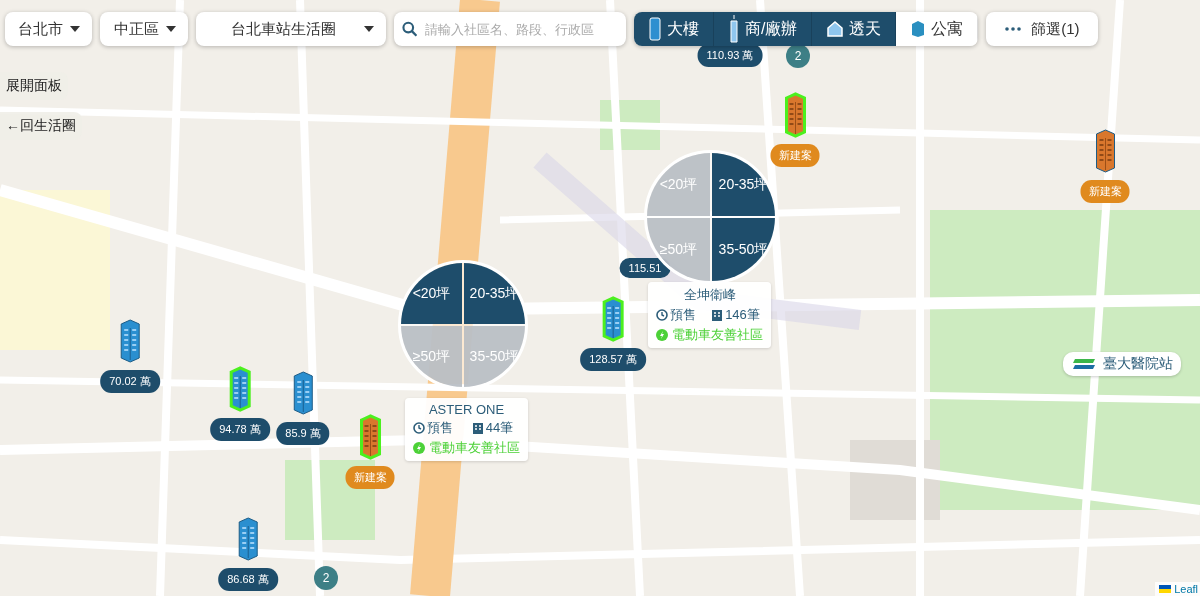 The image size is (1200, 596). I want to click on price-label: 70.02 萬, so click(130, 381).